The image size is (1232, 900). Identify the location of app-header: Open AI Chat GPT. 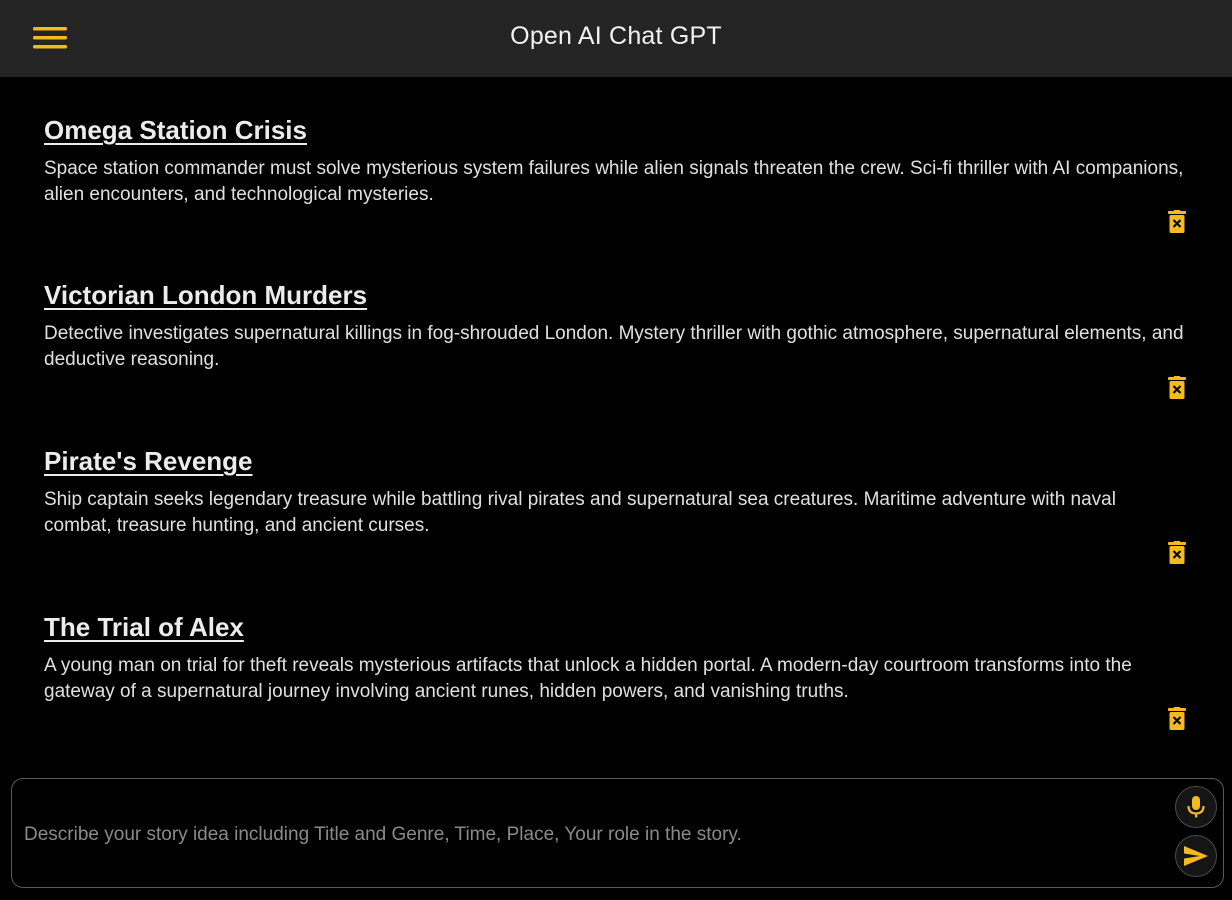
(616, 38).